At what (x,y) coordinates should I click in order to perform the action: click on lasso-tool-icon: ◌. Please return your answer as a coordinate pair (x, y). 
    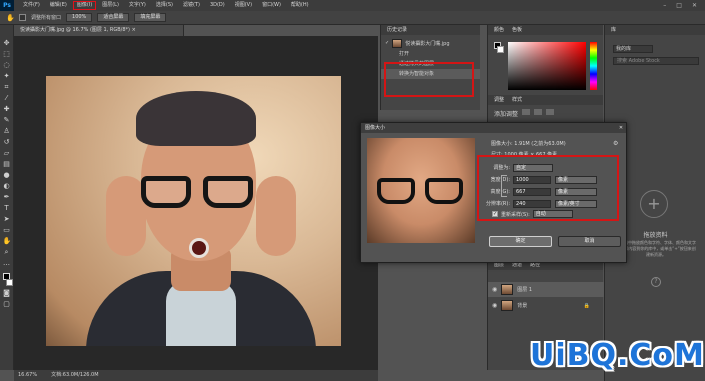
    Looking at the image, I should click on (7, 65).